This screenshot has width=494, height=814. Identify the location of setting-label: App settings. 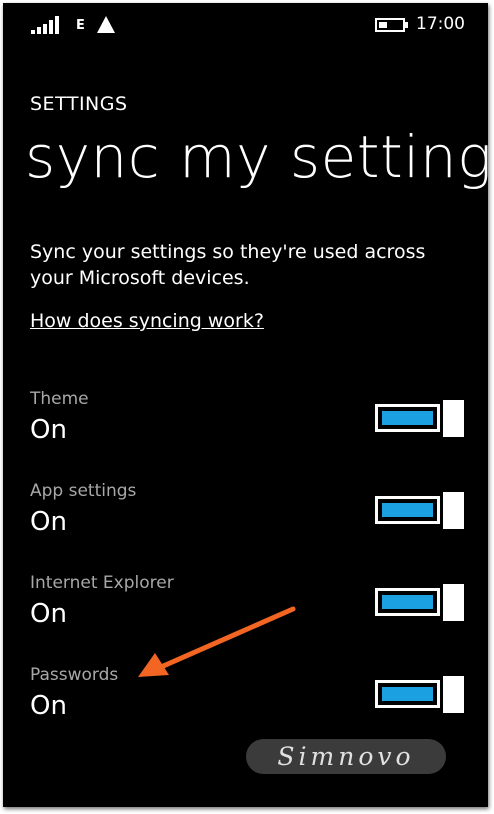
(83, 491).